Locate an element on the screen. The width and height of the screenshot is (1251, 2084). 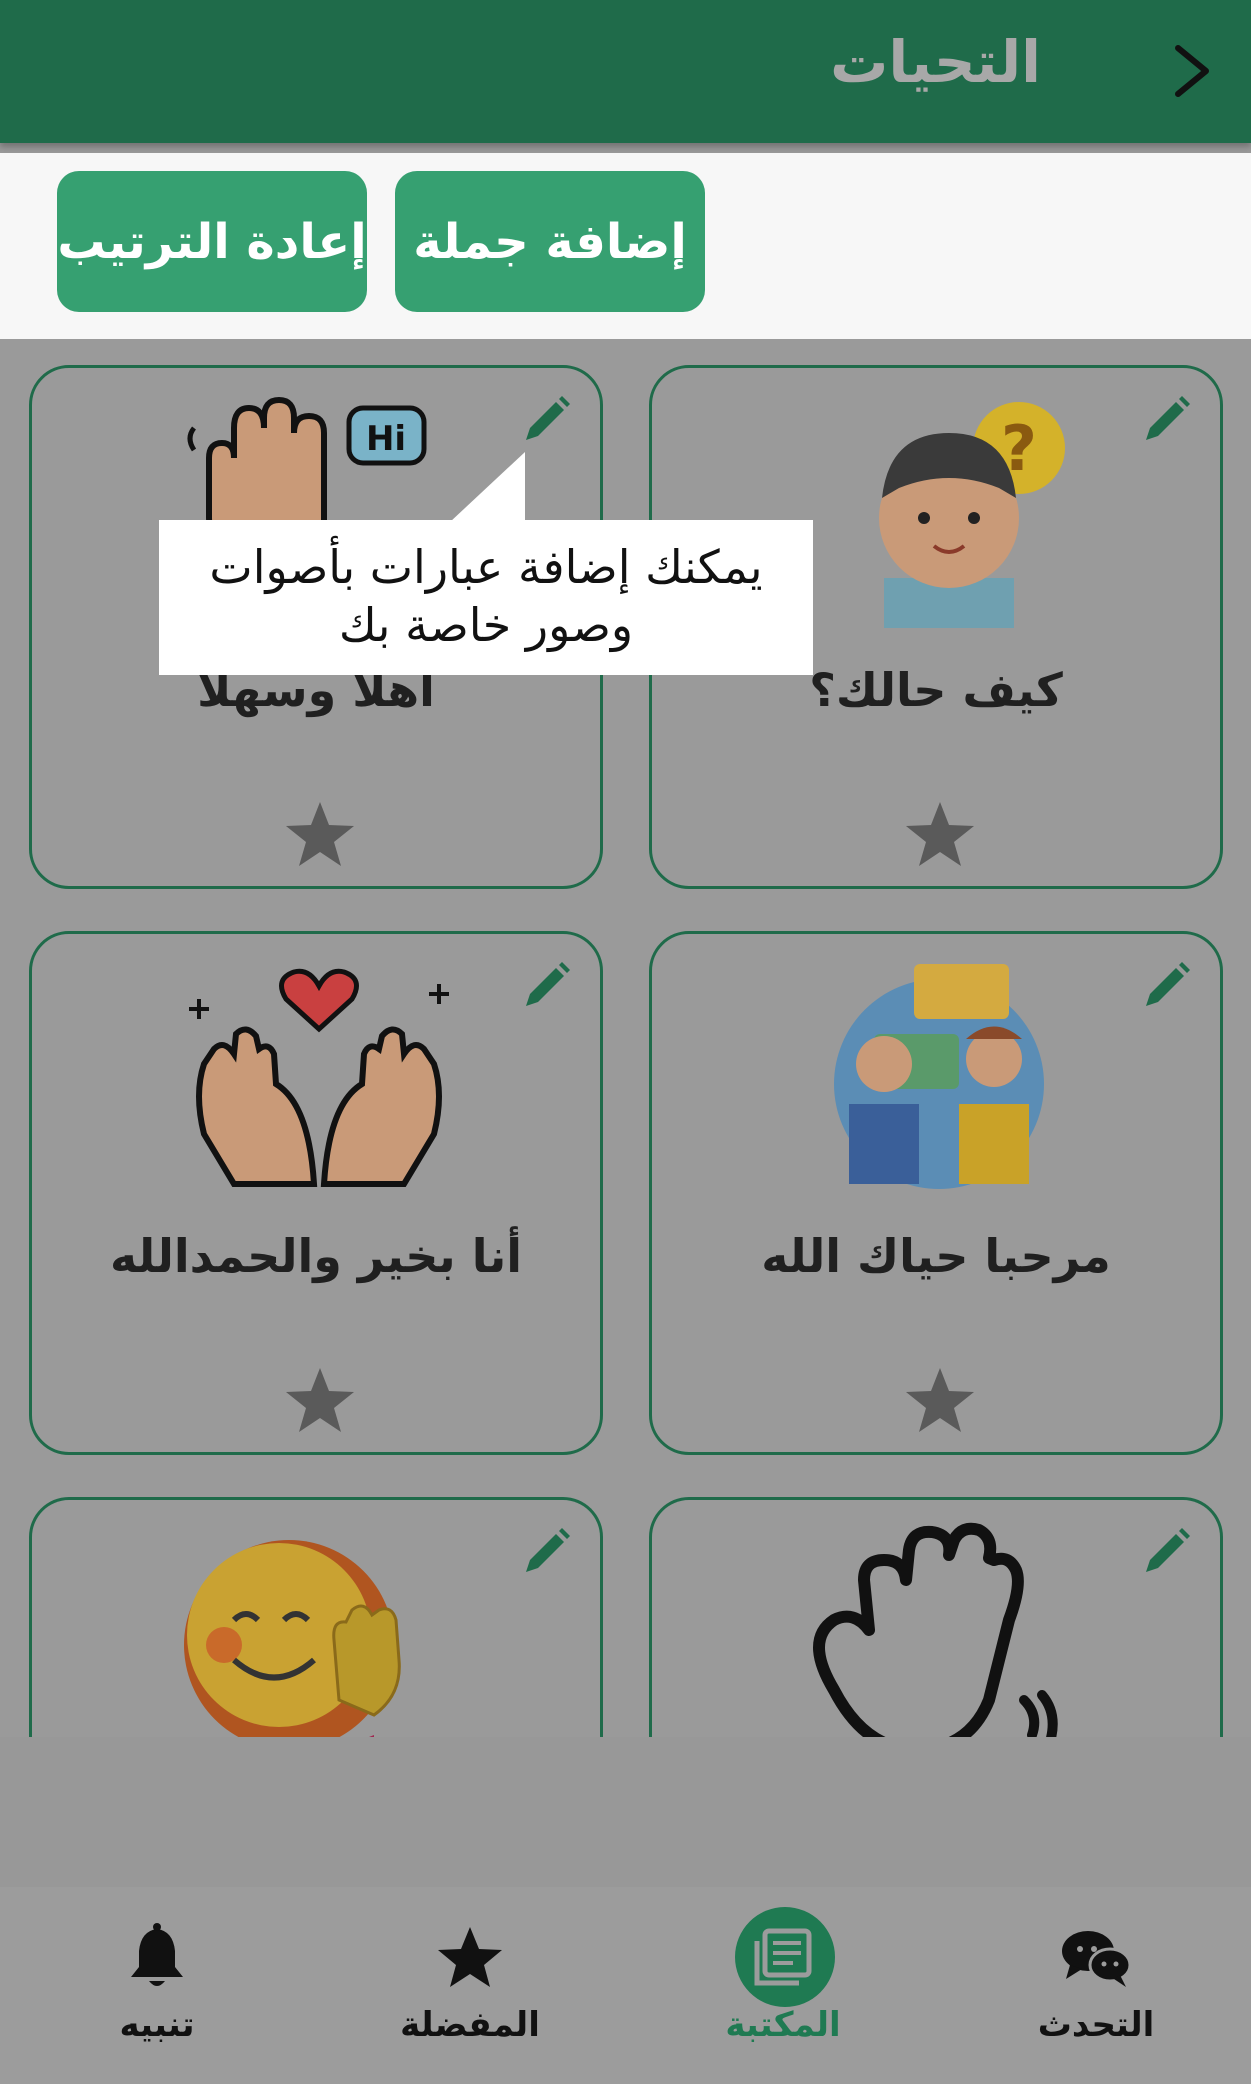
phrase-card: أنا بخير والحمدالله is located at coordinates (316, 1193).